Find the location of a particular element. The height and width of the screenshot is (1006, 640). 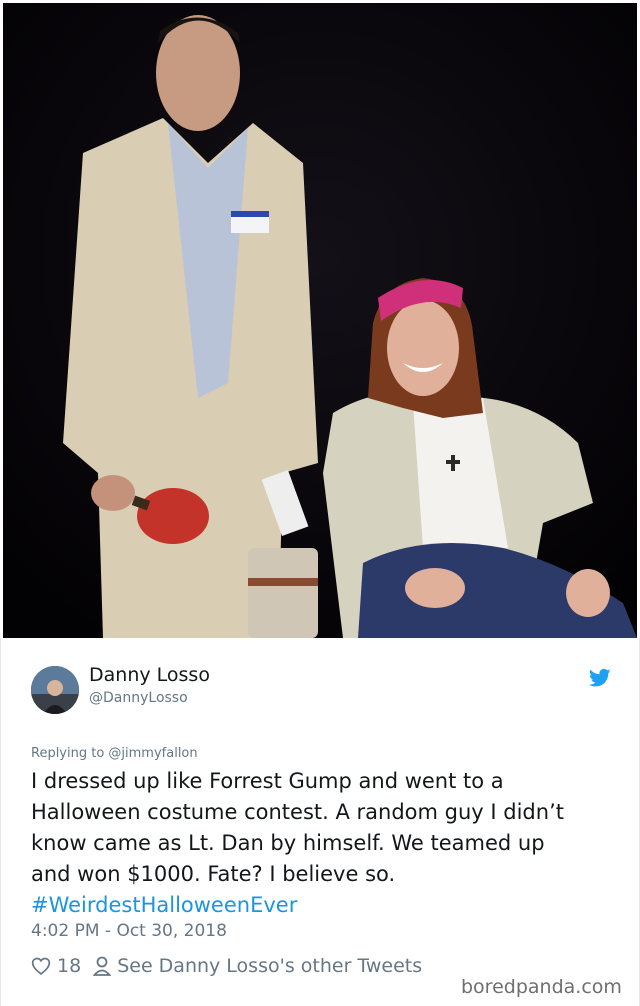

author-name: Danny Losso is located at coordinates (149, 675).